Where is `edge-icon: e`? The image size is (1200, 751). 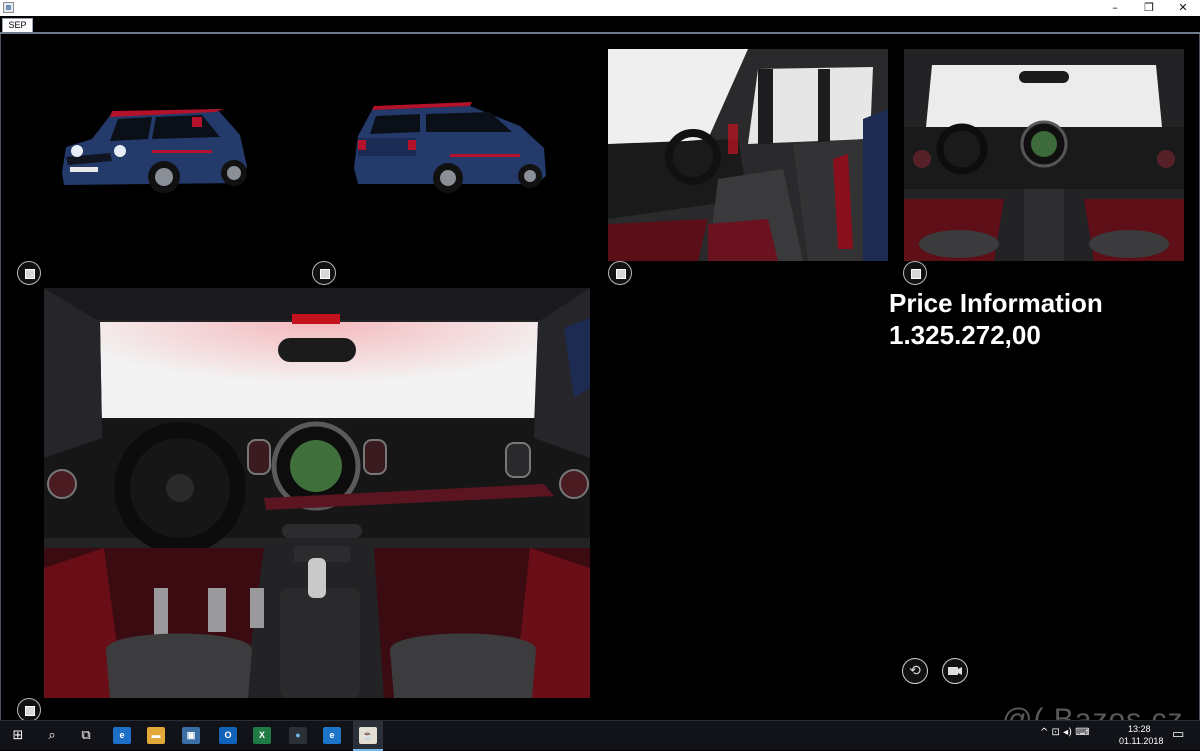
edge-icon: e is located at coordinates (122, 735).